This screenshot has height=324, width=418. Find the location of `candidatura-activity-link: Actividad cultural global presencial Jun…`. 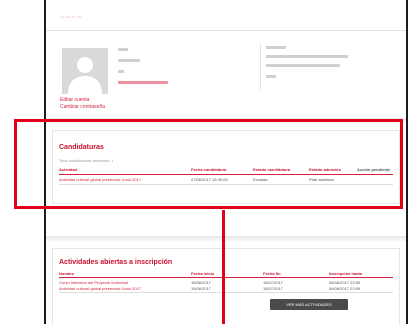

candidatura-activity-link: Actividad cultural global presencial Jun… is located at coordinates (100, 179).